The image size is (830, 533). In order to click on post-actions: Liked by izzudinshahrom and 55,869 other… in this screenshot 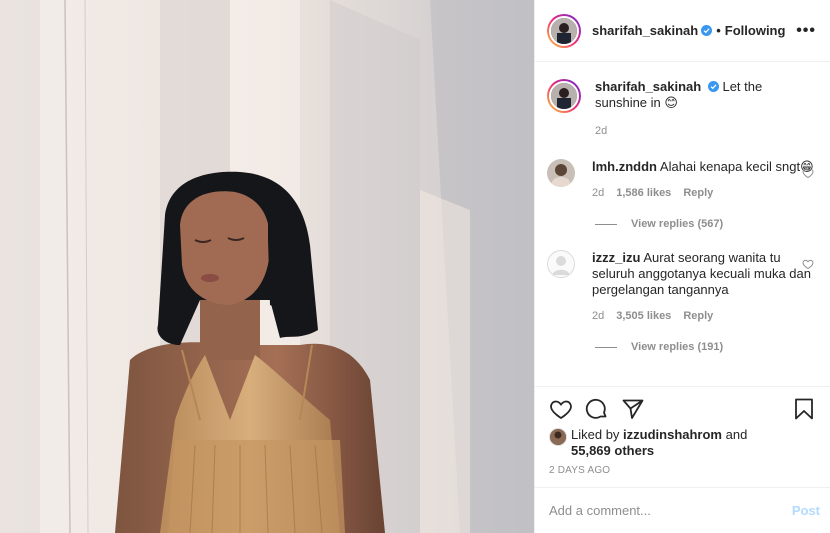, I will do `click(682, 431)`.